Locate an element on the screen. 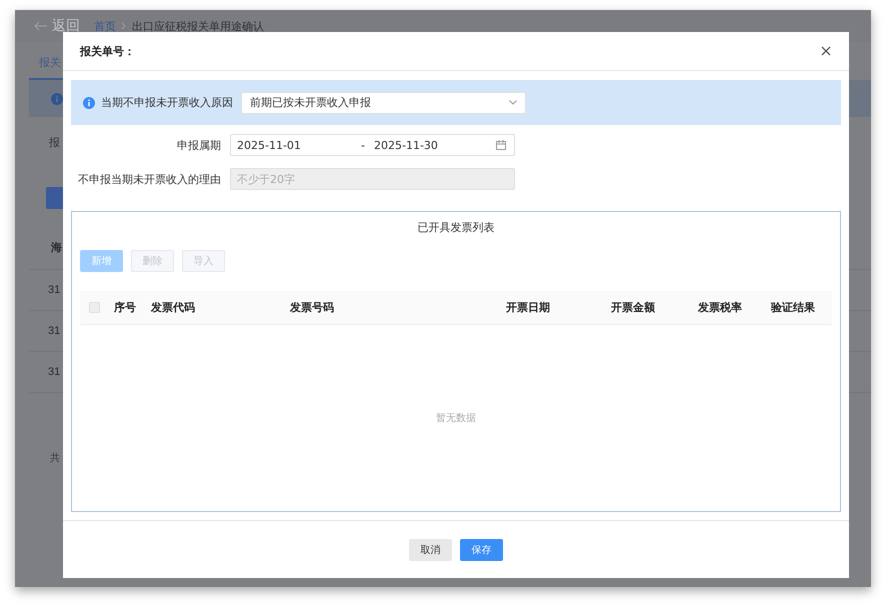 The height and width of the screenshot is (607, 885). back-arrow-icon is located at coordinates (41, 26).